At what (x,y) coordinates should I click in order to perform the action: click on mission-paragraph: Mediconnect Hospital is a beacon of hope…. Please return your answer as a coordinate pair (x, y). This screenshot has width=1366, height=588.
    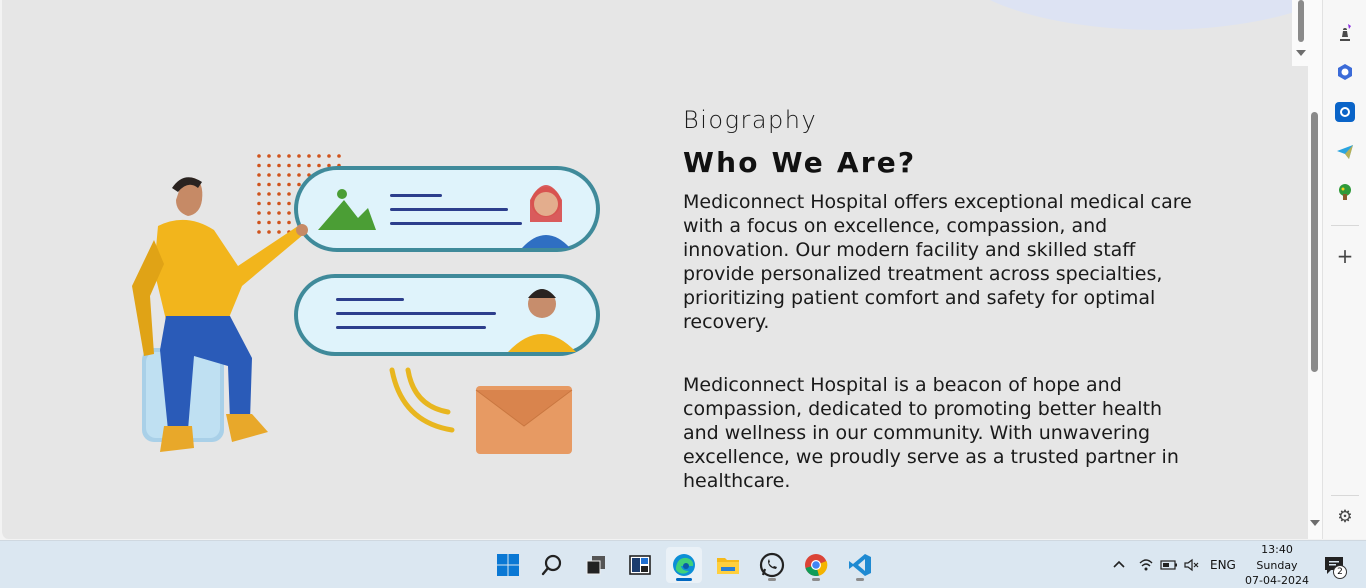
    Looking at the image, I should click on (931, 433).